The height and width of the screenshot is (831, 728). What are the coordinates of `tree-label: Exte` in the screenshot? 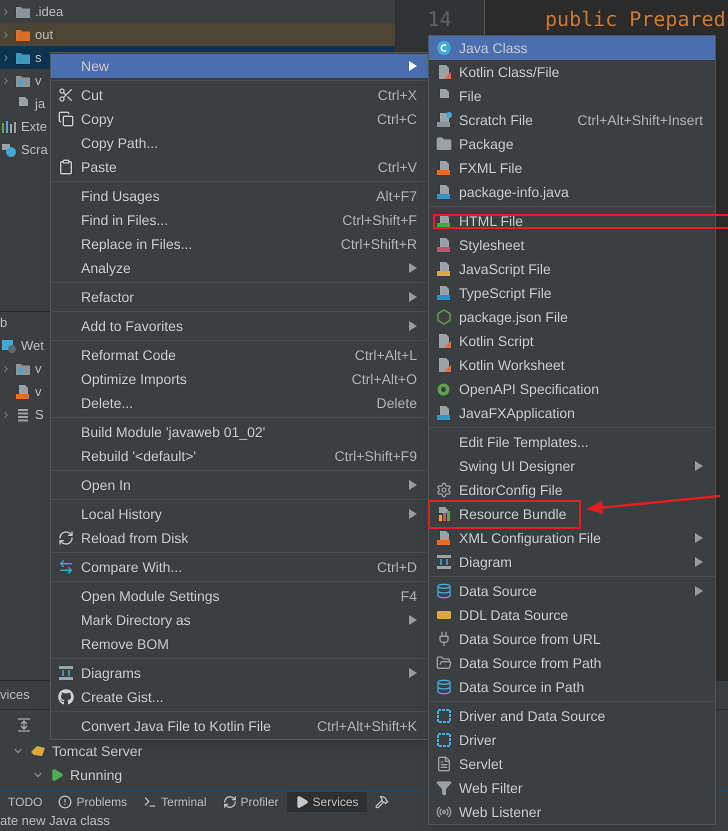 It's located at (34, 127).